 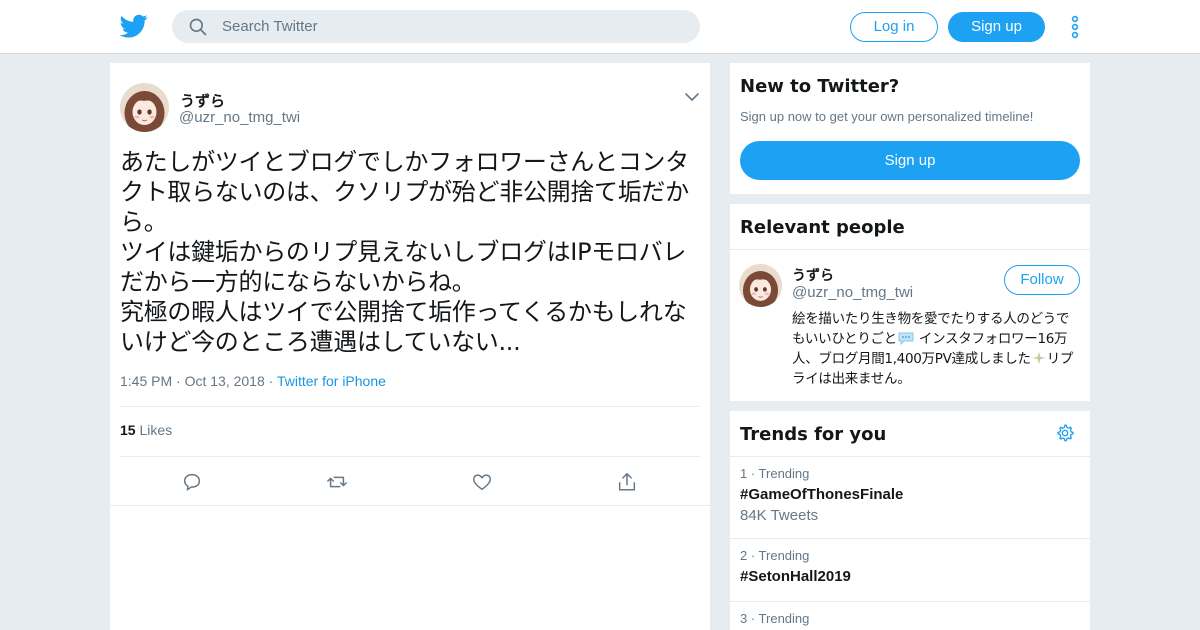 What do you see at coordinates (128, 430) in the screenshot?
I see `likes-count: 15` at bounding box center [128, 430].